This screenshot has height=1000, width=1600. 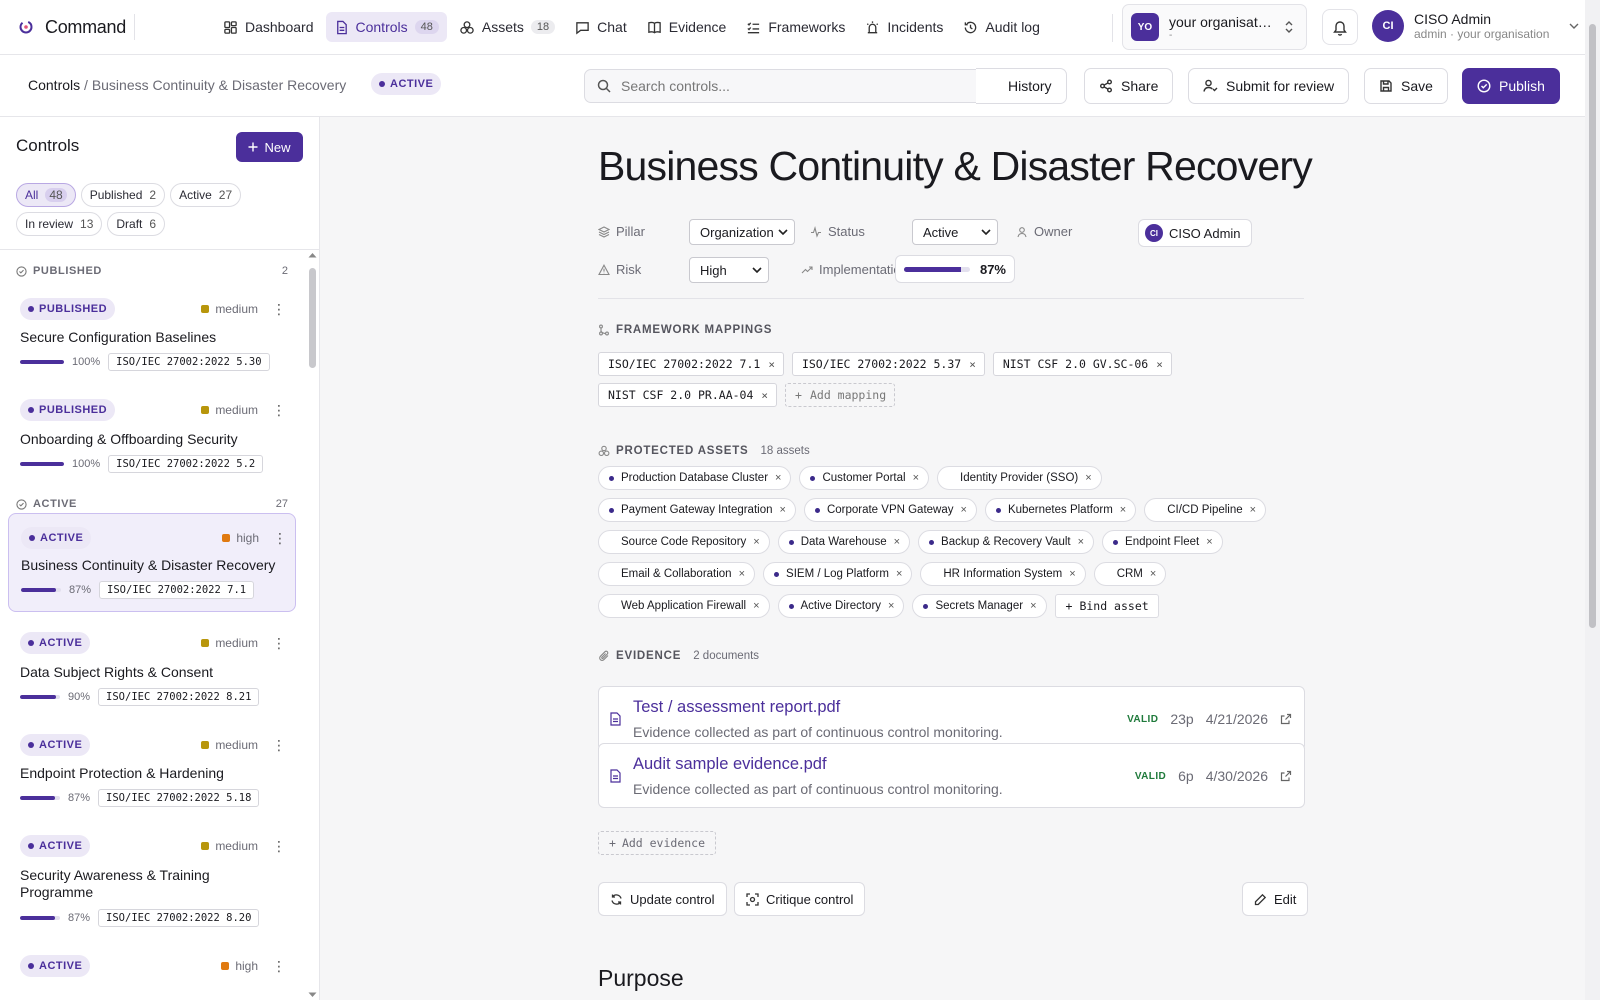 What do you see at coordinates (61, 745) in the screenshot?
I see `card-status-label: ACTIVE` at bounding box center [61, 745].